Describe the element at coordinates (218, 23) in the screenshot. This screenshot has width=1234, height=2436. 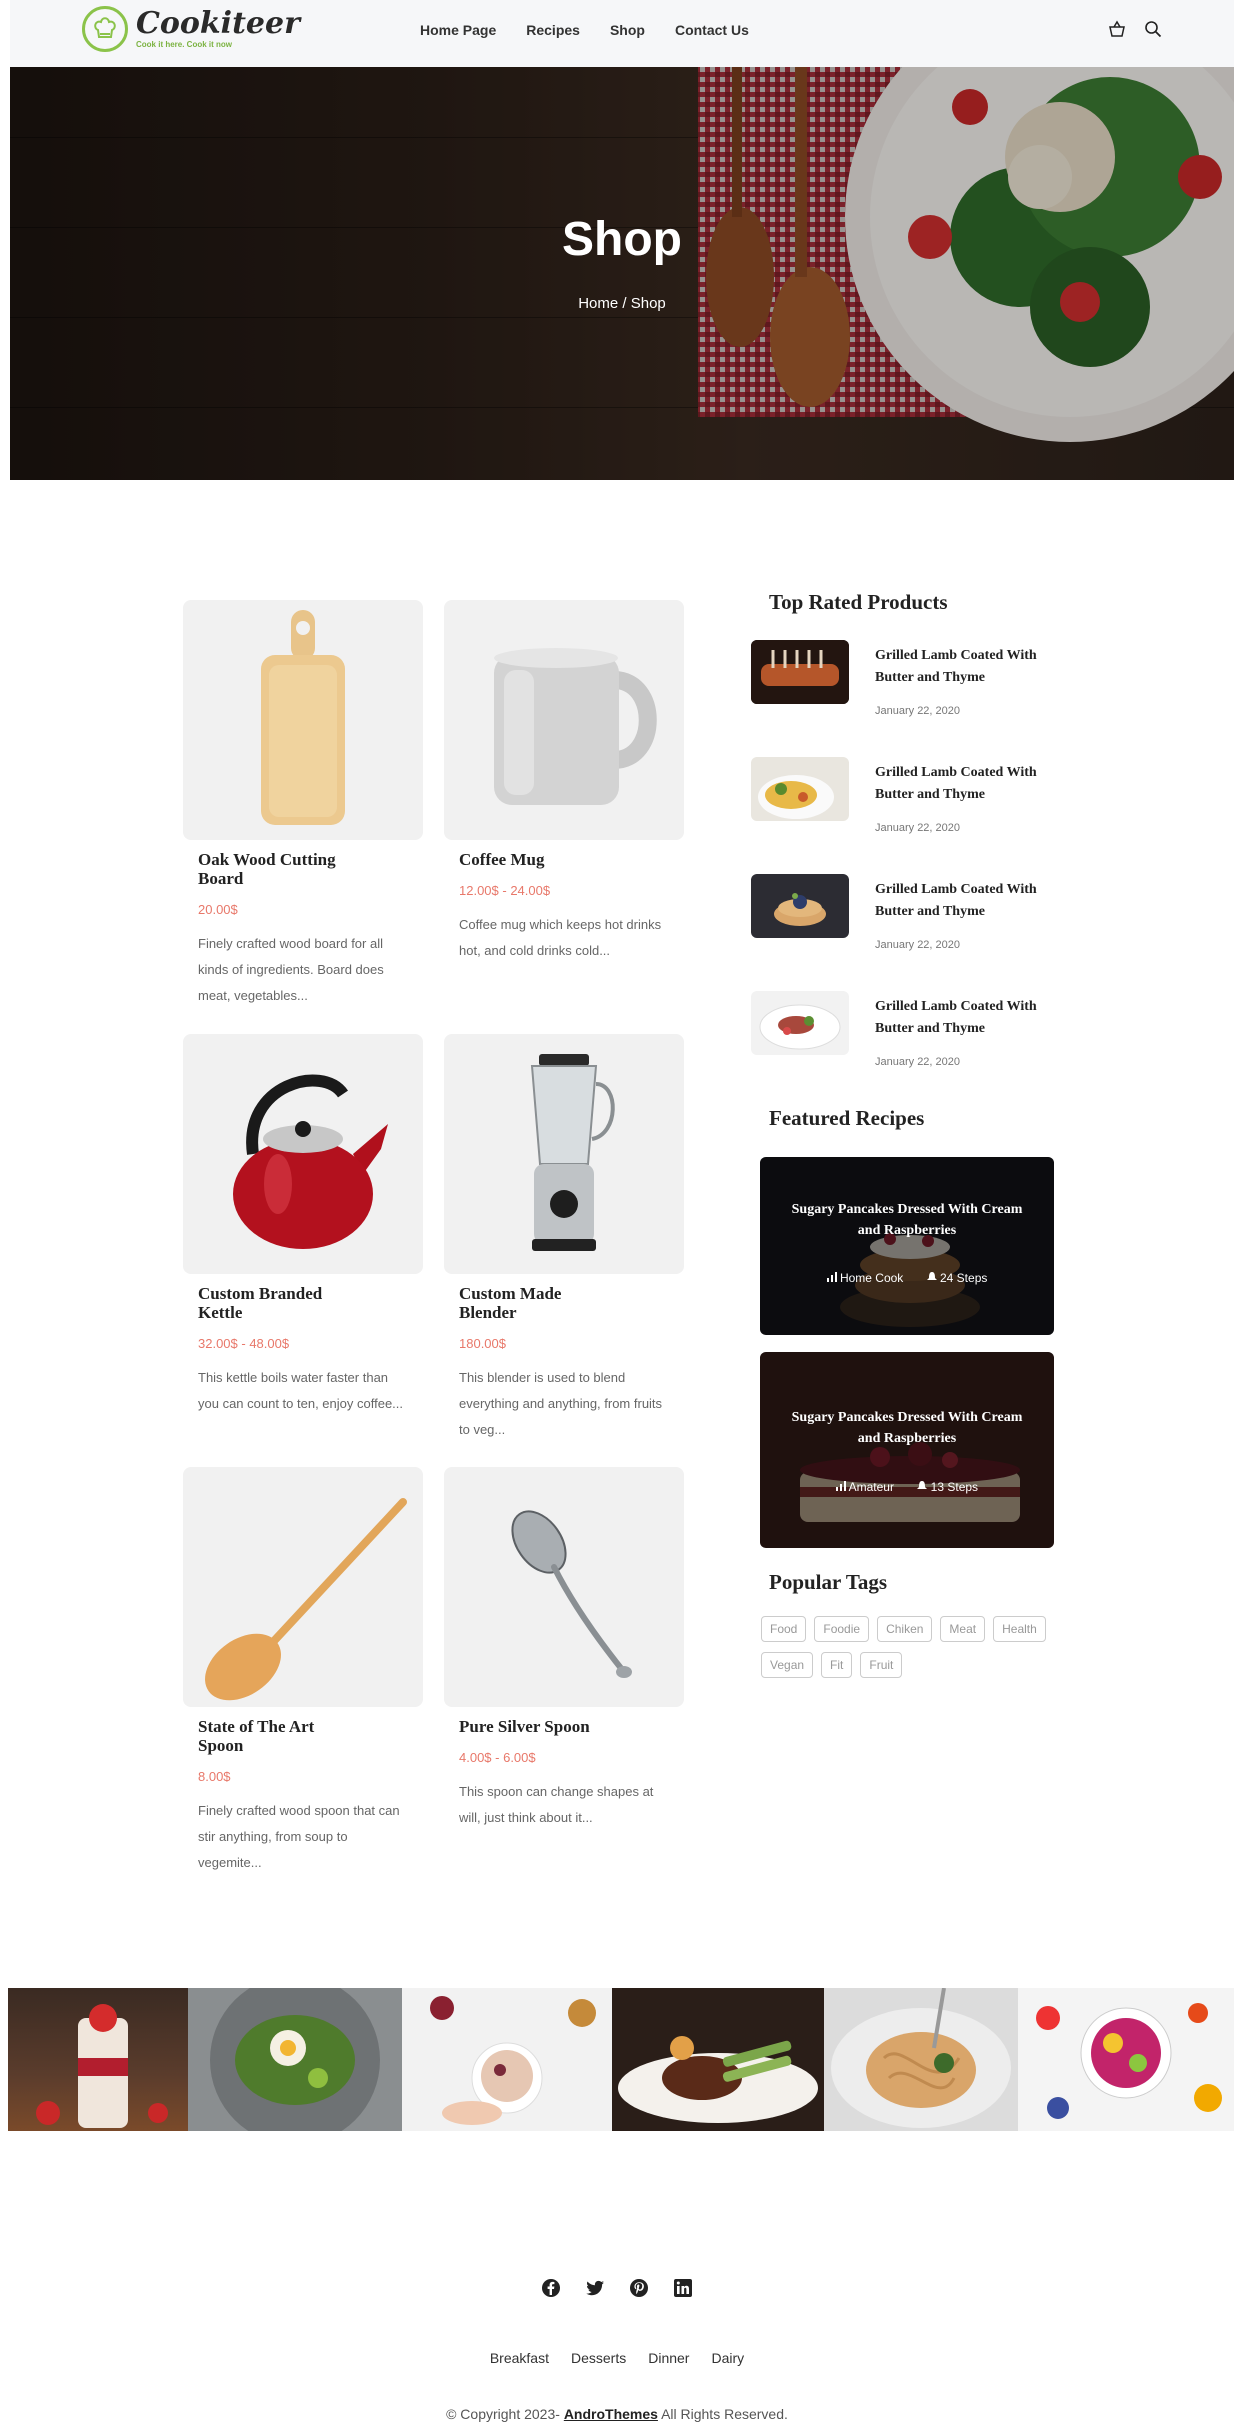
I see `brand-name: Cookiteer` at that location.